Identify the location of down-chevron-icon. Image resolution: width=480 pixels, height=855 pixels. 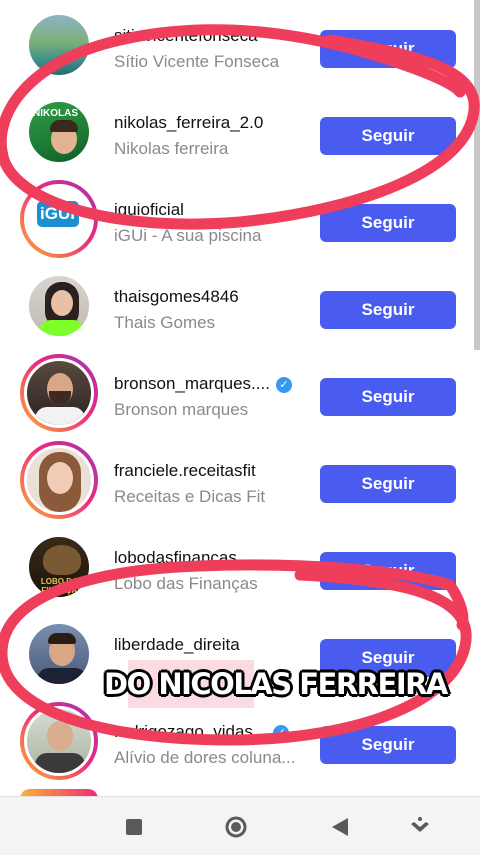
(420, 827).